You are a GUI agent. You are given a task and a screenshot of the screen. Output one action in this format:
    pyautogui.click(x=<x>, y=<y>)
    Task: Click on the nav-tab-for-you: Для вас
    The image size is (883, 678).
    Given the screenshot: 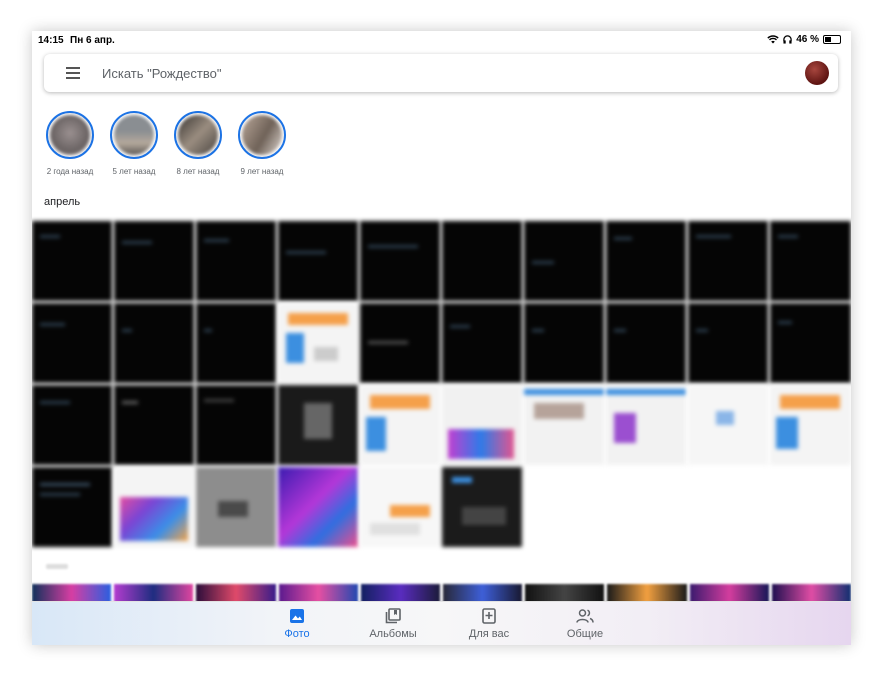 What is the action you would take?
    pyautogui.click(x=489, y=624)
    